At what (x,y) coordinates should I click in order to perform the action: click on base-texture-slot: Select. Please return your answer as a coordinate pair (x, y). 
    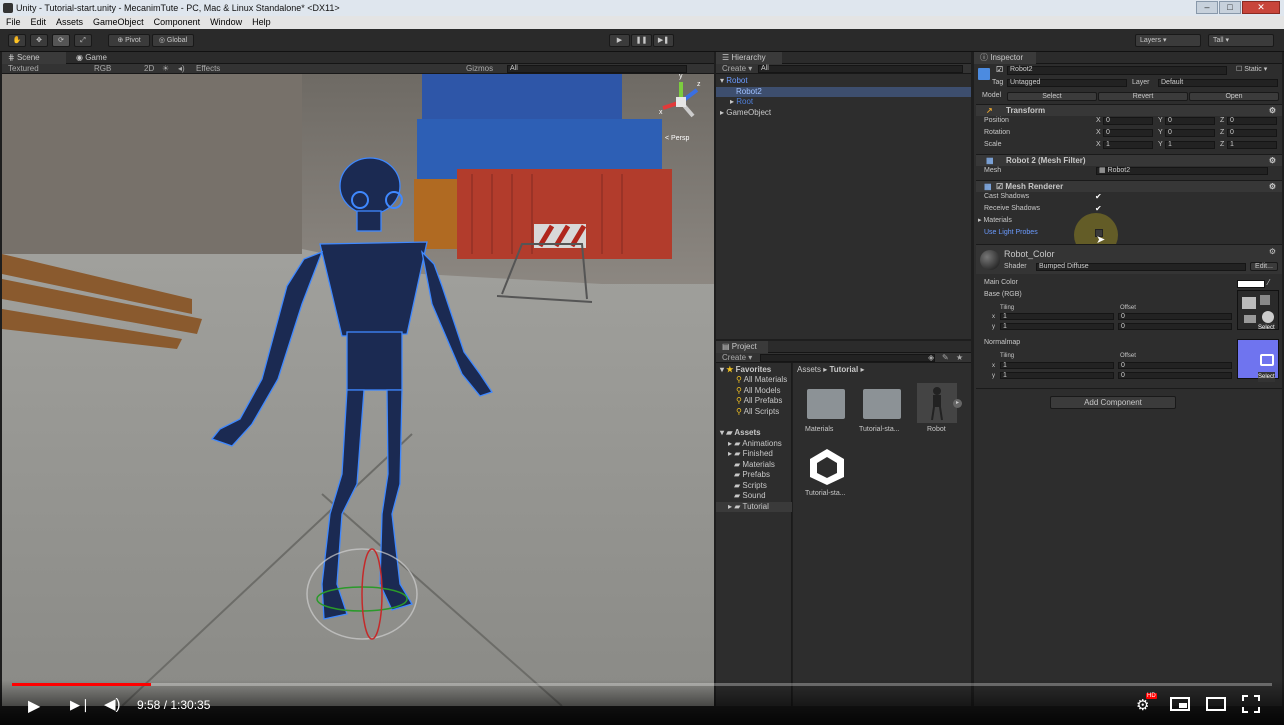
    Looking at the image, I should click on (1258, 310).